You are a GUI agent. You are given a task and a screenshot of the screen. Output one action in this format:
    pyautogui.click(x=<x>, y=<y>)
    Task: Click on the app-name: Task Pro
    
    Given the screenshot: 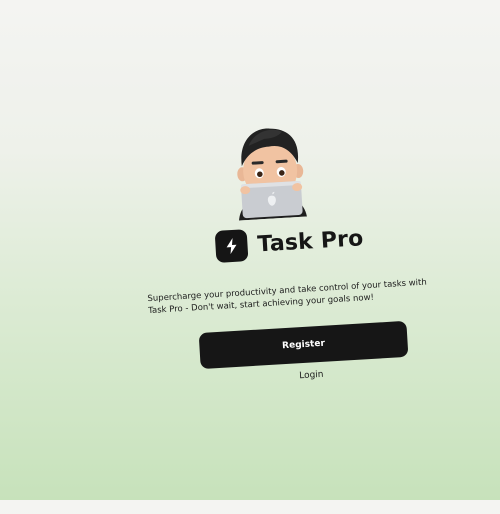 What is the action you would take?
    pyautogui.click(x=310, y=241)
    